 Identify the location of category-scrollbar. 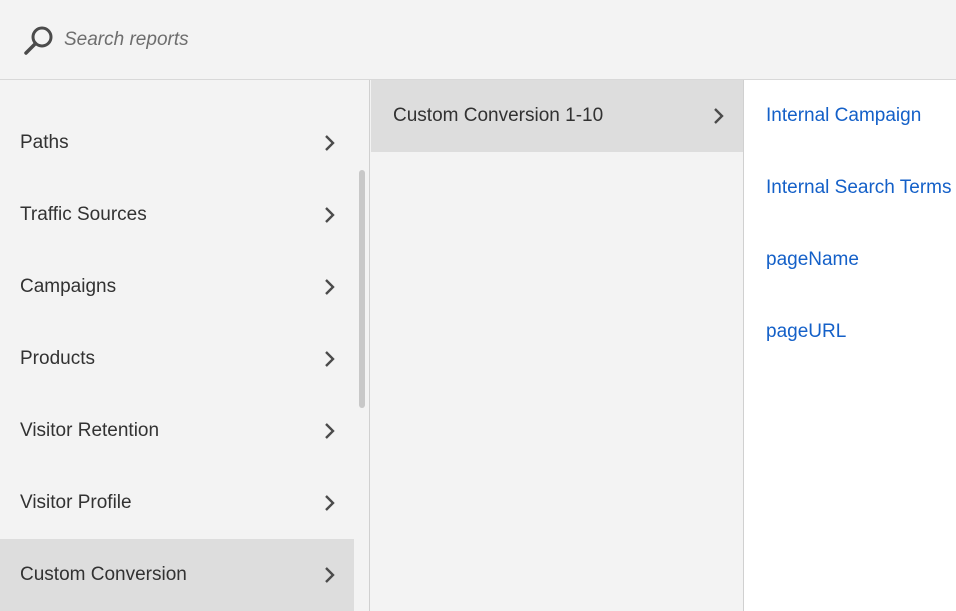
(362, 345).